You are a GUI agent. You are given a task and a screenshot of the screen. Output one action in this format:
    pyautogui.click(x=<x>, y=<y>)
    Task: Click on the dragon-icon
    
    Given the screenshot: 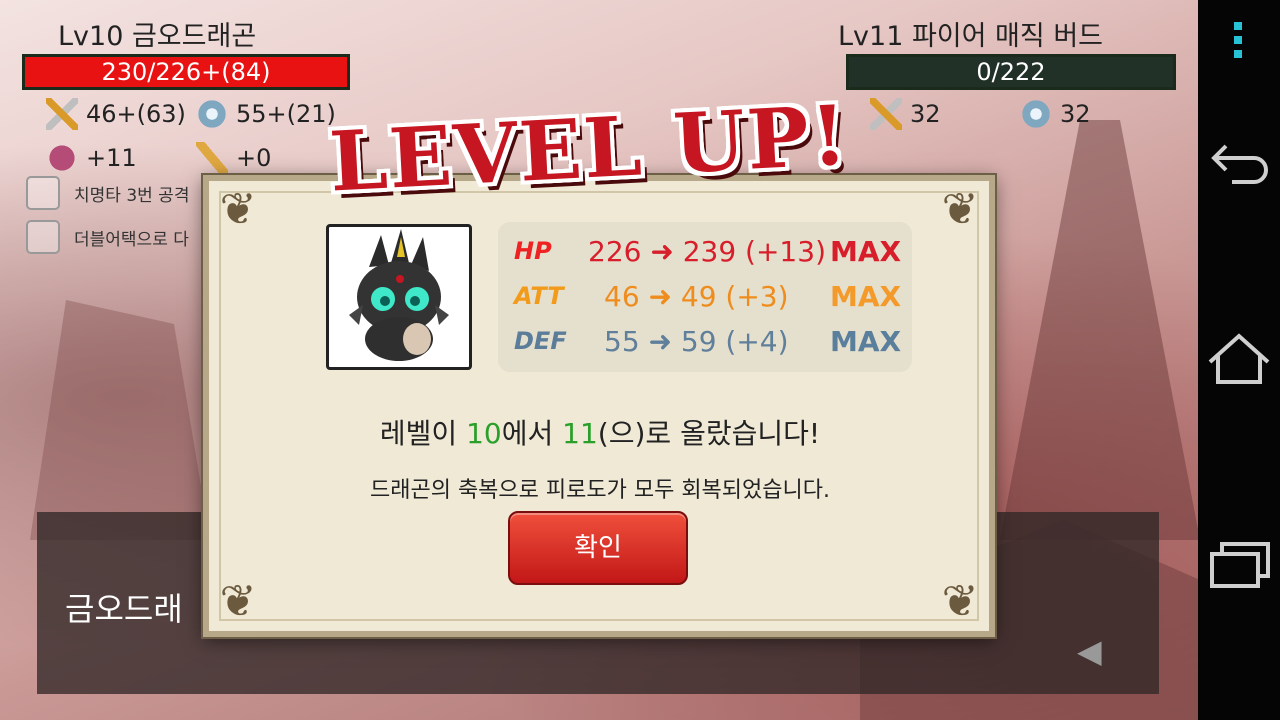 What is the action you would take?
    pyautogui.click(x=399, y=295)
    